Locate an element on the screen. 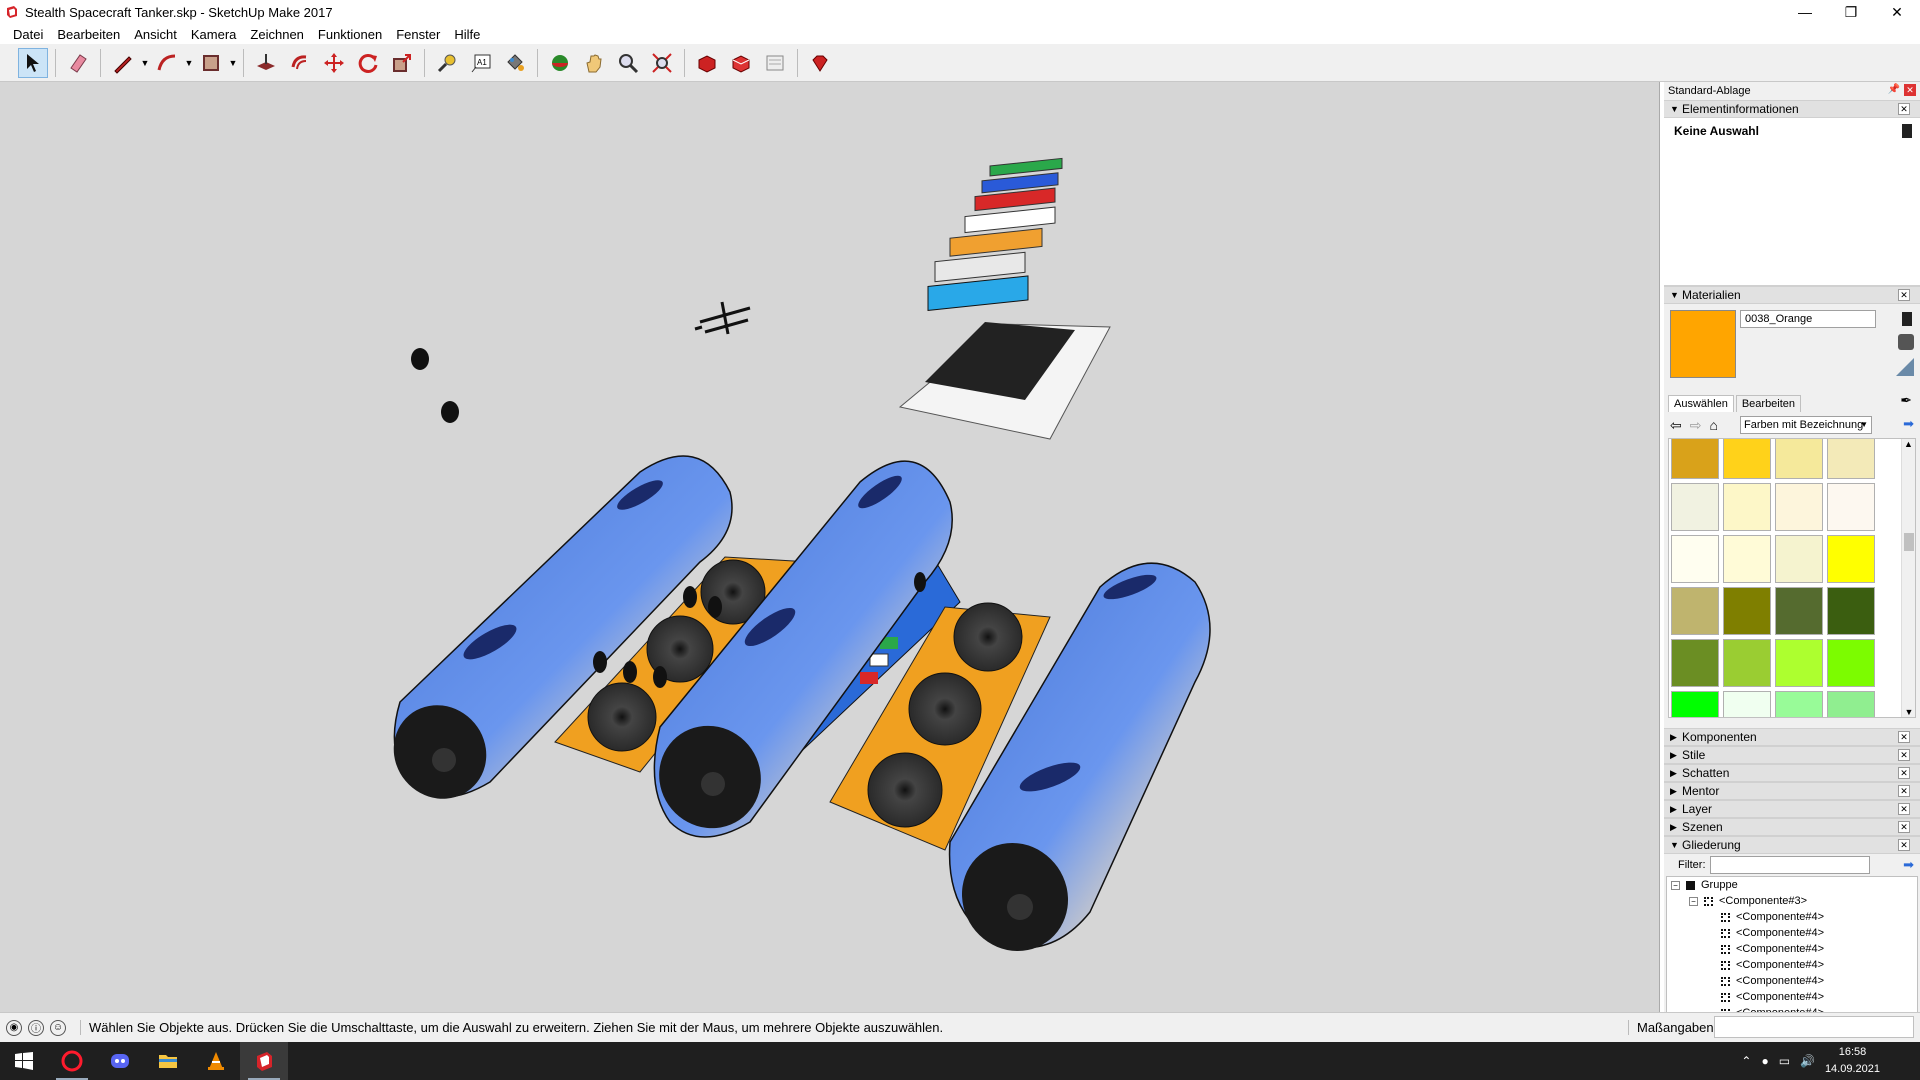  eraser-tool-button is located at coordinates (78, 63).